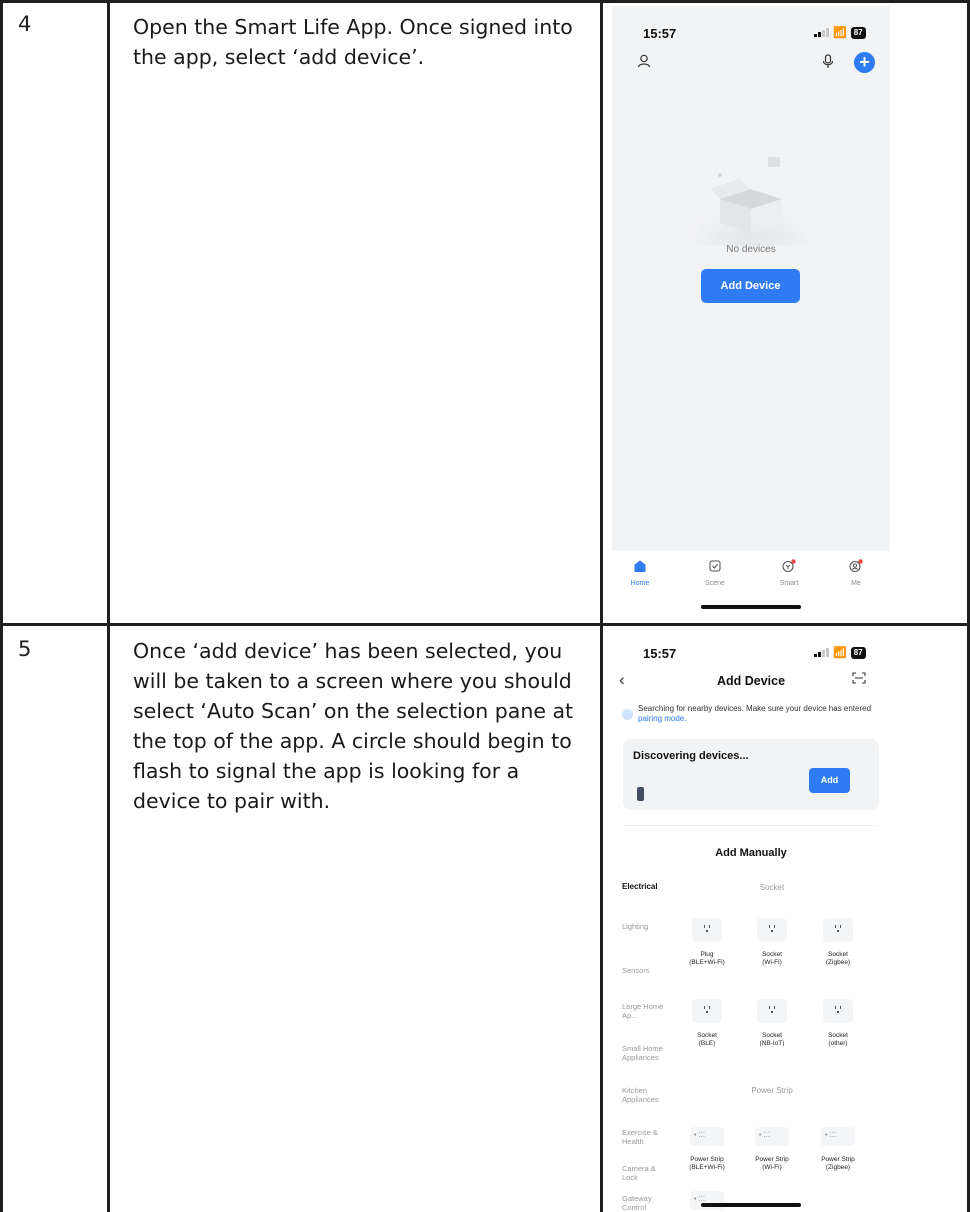  I want to click on category-item: Kitchen Appliances, so click(643, 1095).